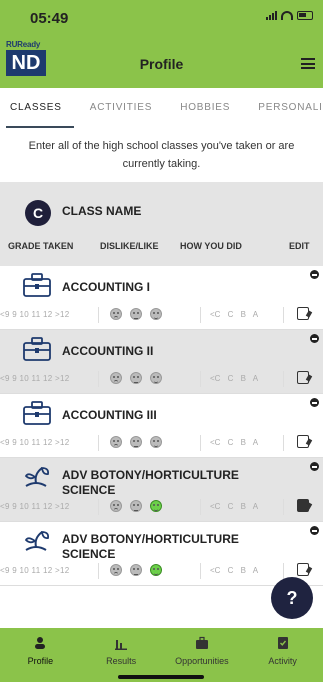  I want to click on tab-activities: ACTIVITIES, so click(121, 108).